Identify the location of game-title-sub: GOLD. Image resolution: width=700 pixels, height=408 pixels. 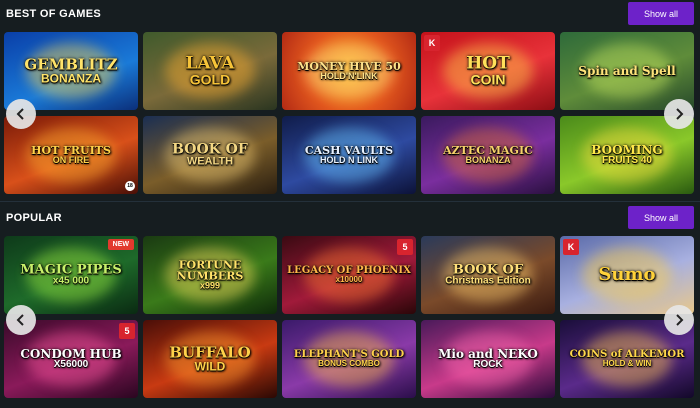
(210, 79).